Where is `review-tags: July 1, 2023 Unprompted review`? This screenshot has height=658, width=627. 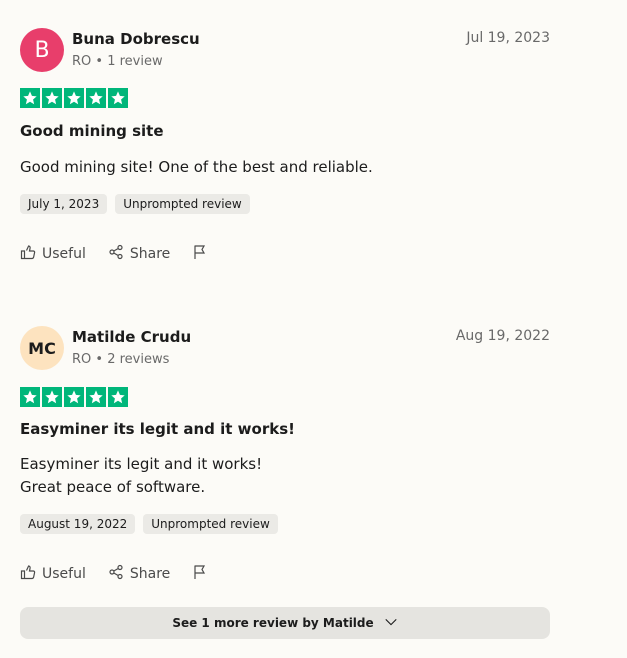
review-tags: July 1, 2023 Unprompted review is located at coordinates (135, 204).